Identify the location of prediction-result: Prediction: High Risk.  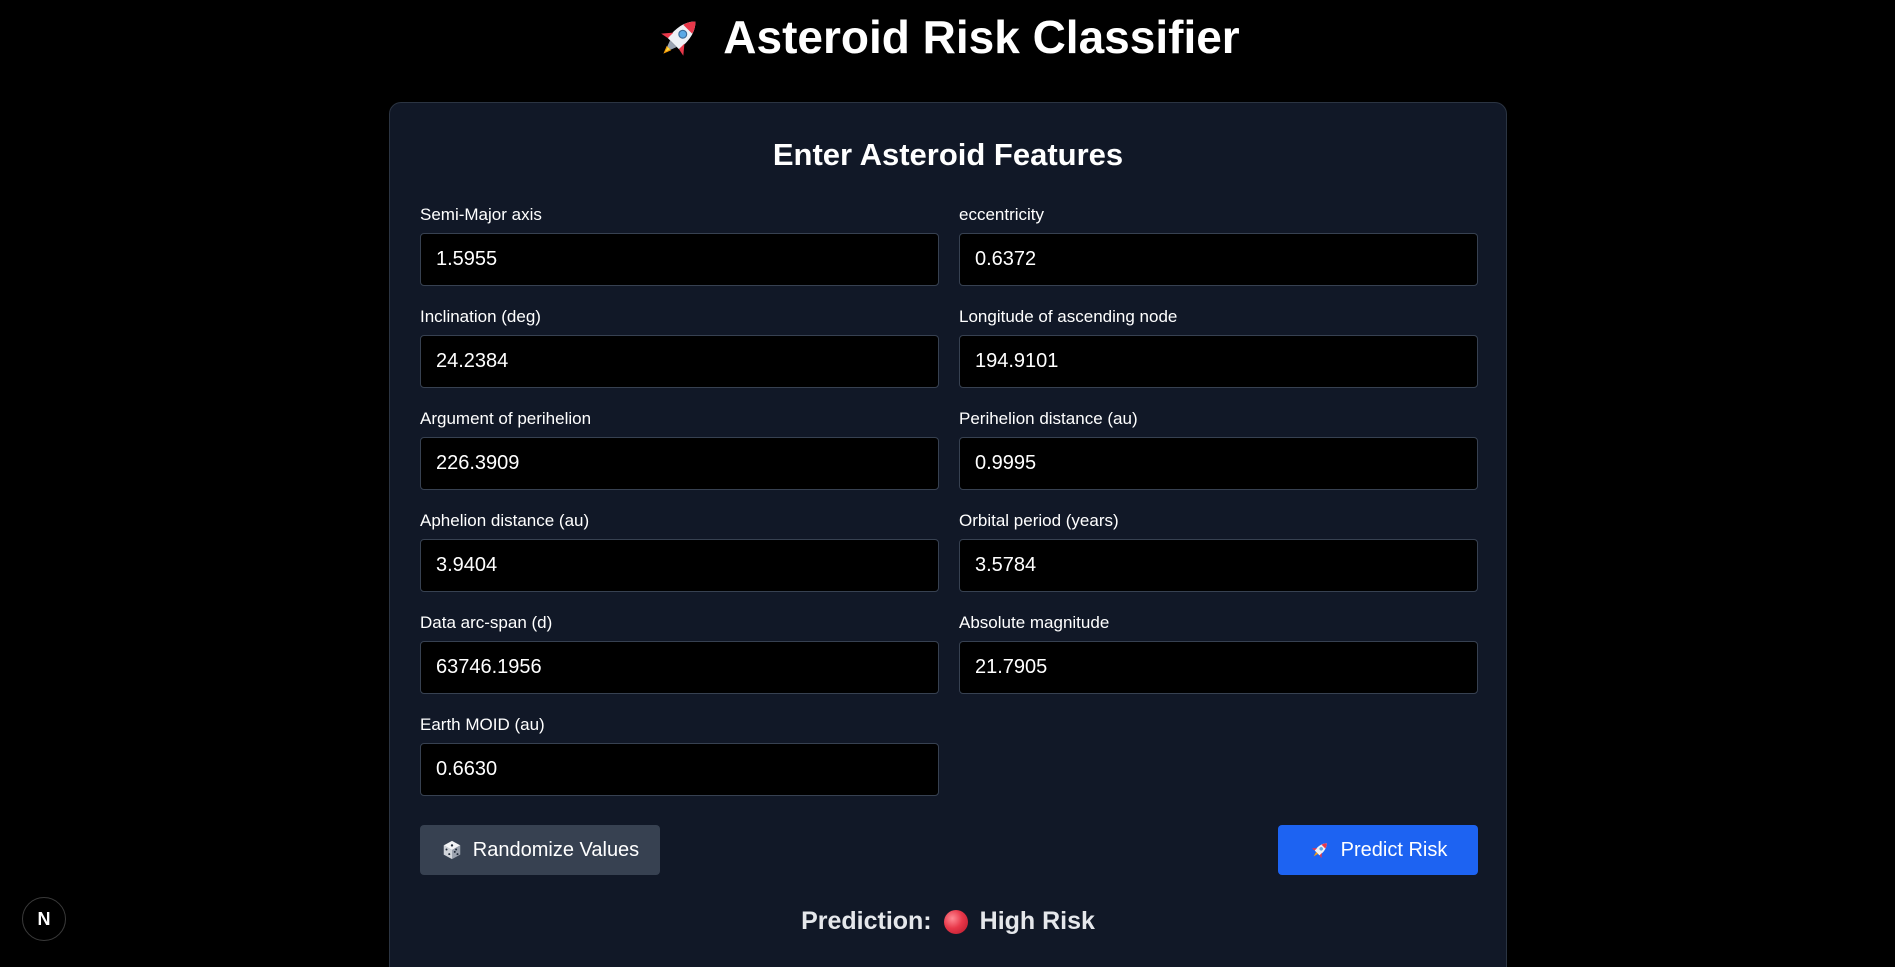
(948, 921).